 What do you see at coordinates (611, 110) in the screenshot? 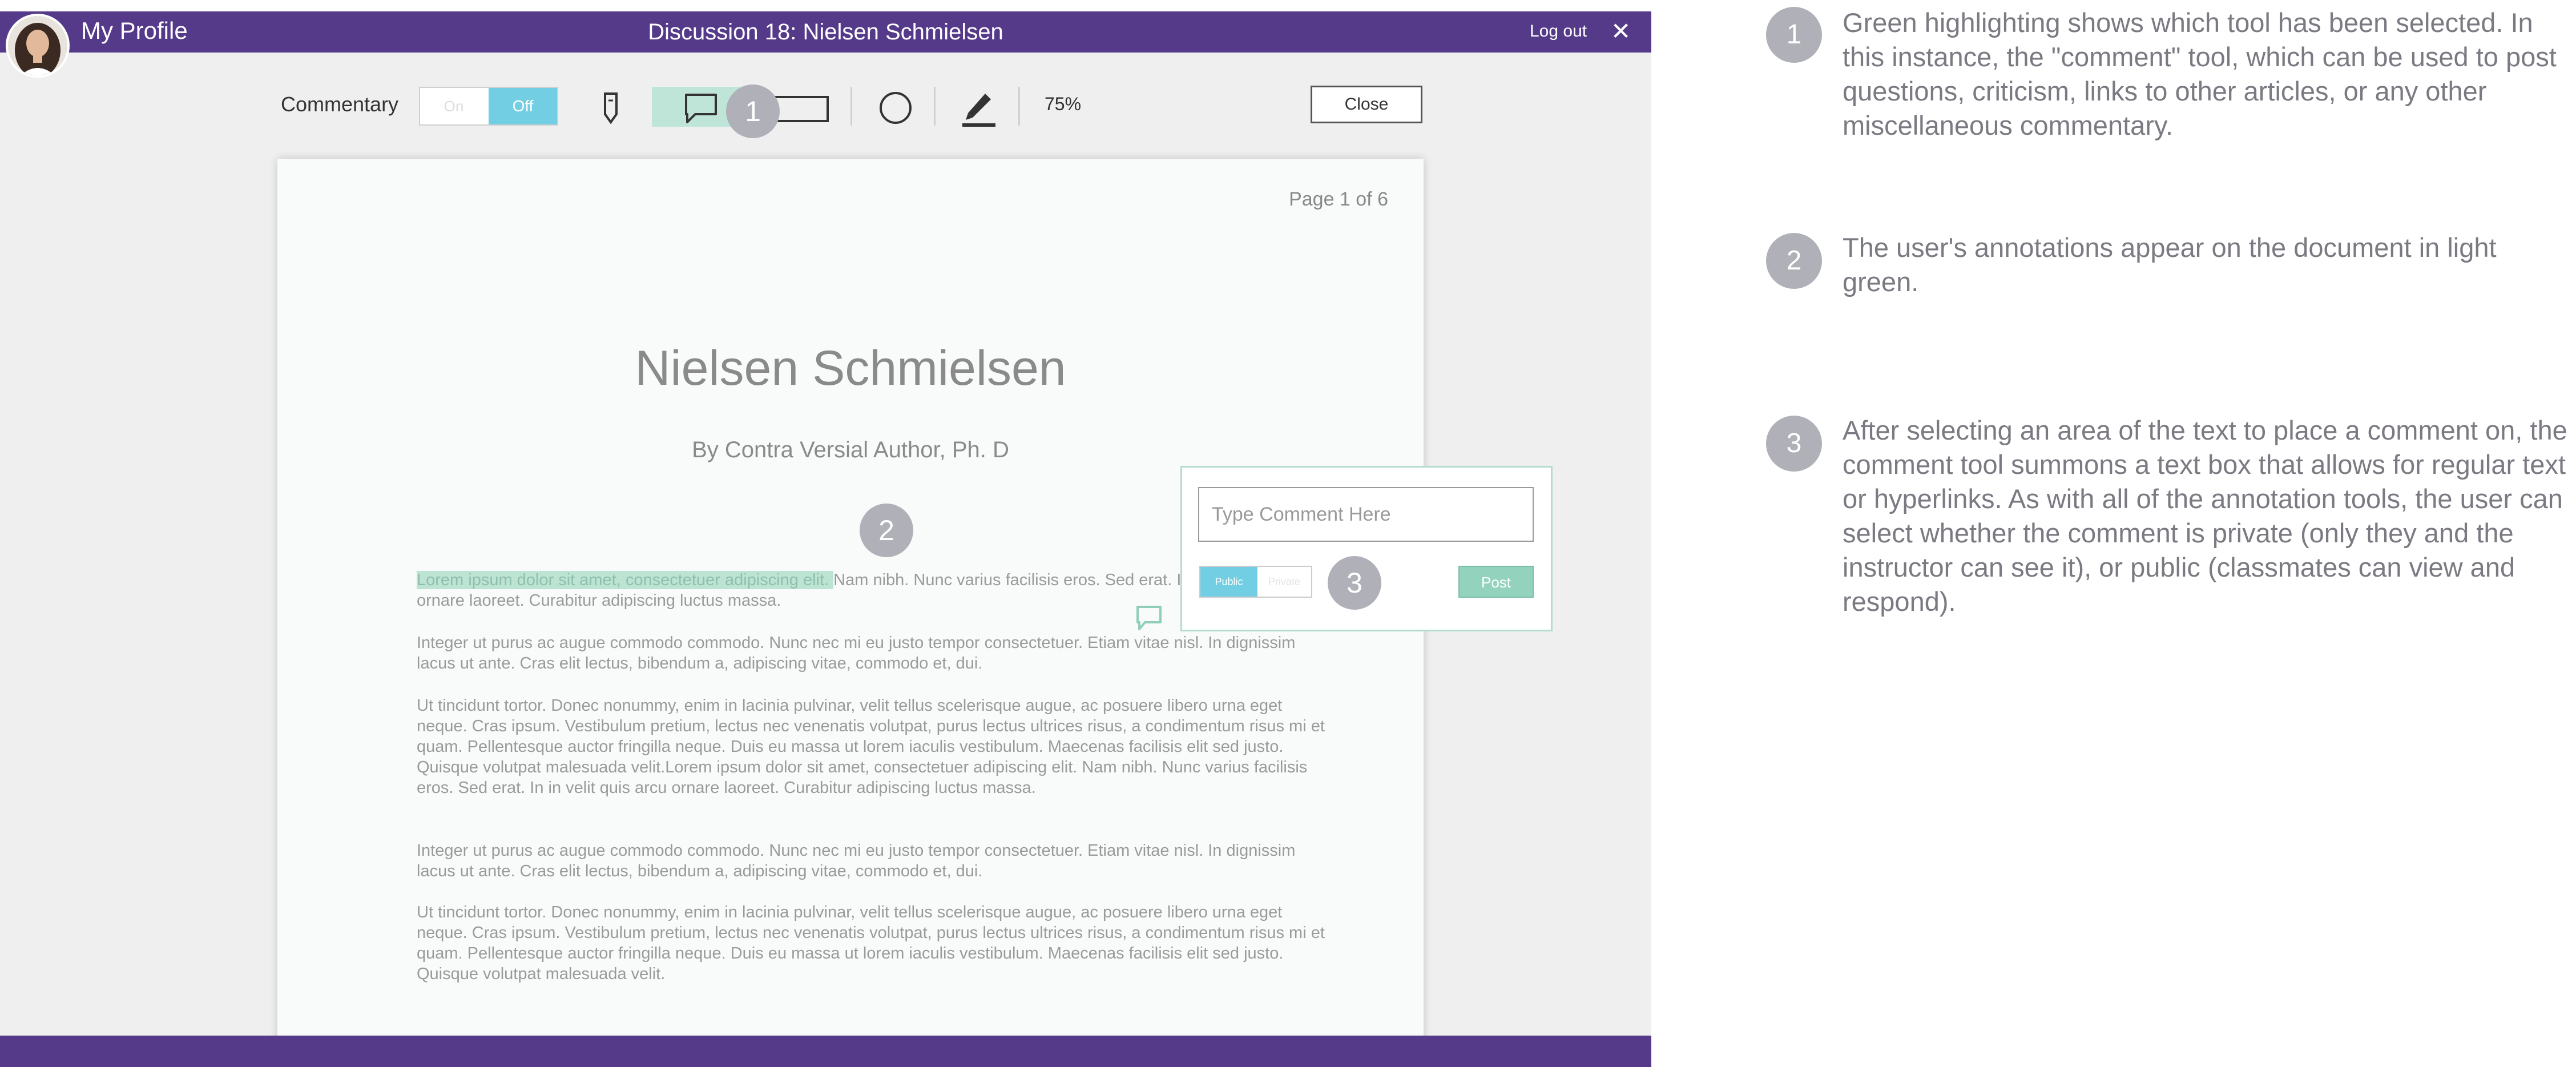
I see `pin-icon` at bounding box center [611, 110].